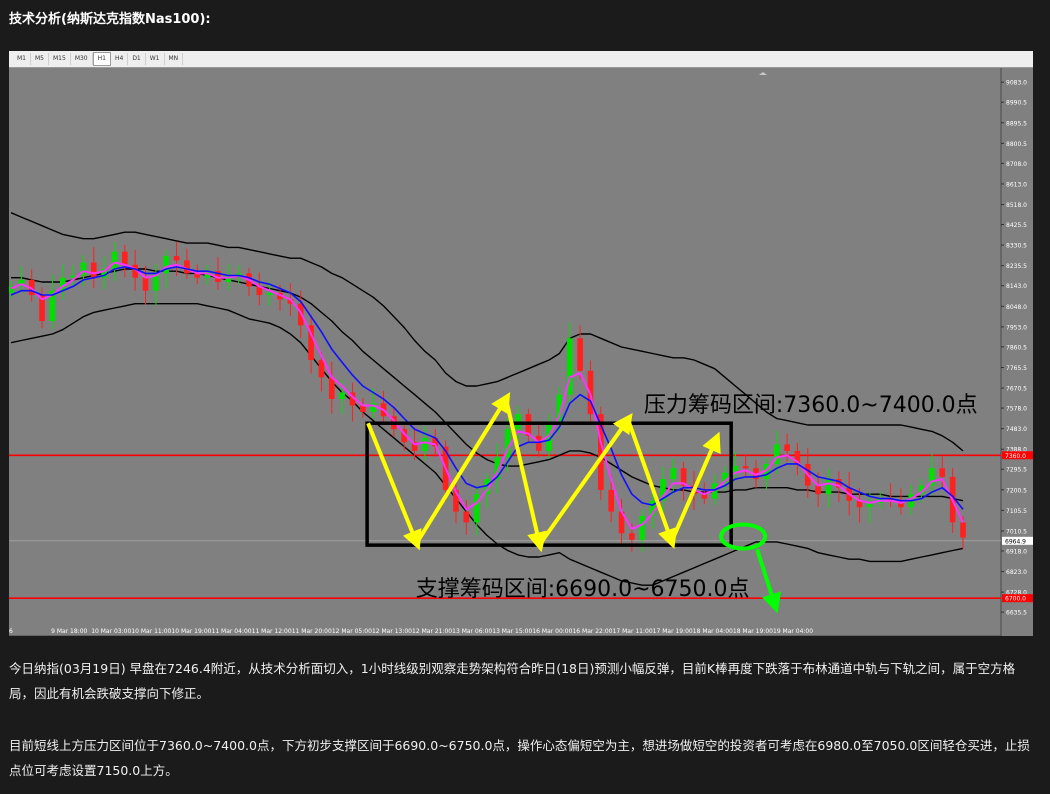 This screenshot has width=1050, height=794. I want to click on timeframe-button-m30: M30, so click(82, 59).